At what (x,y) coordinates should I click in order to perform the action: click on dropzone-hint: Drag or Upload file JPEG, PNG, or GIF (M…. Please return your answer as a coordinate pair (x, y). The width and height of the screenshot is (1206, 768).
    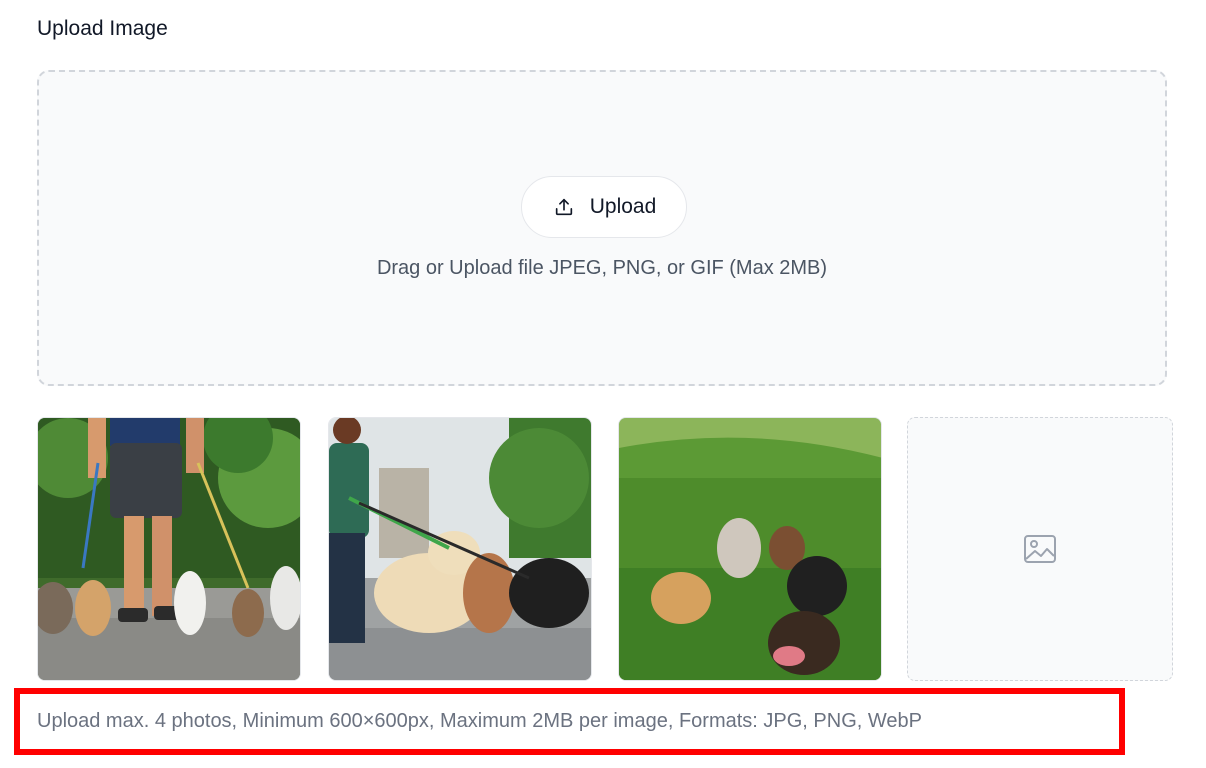
    Looking at the image, I should click on (602, 268).